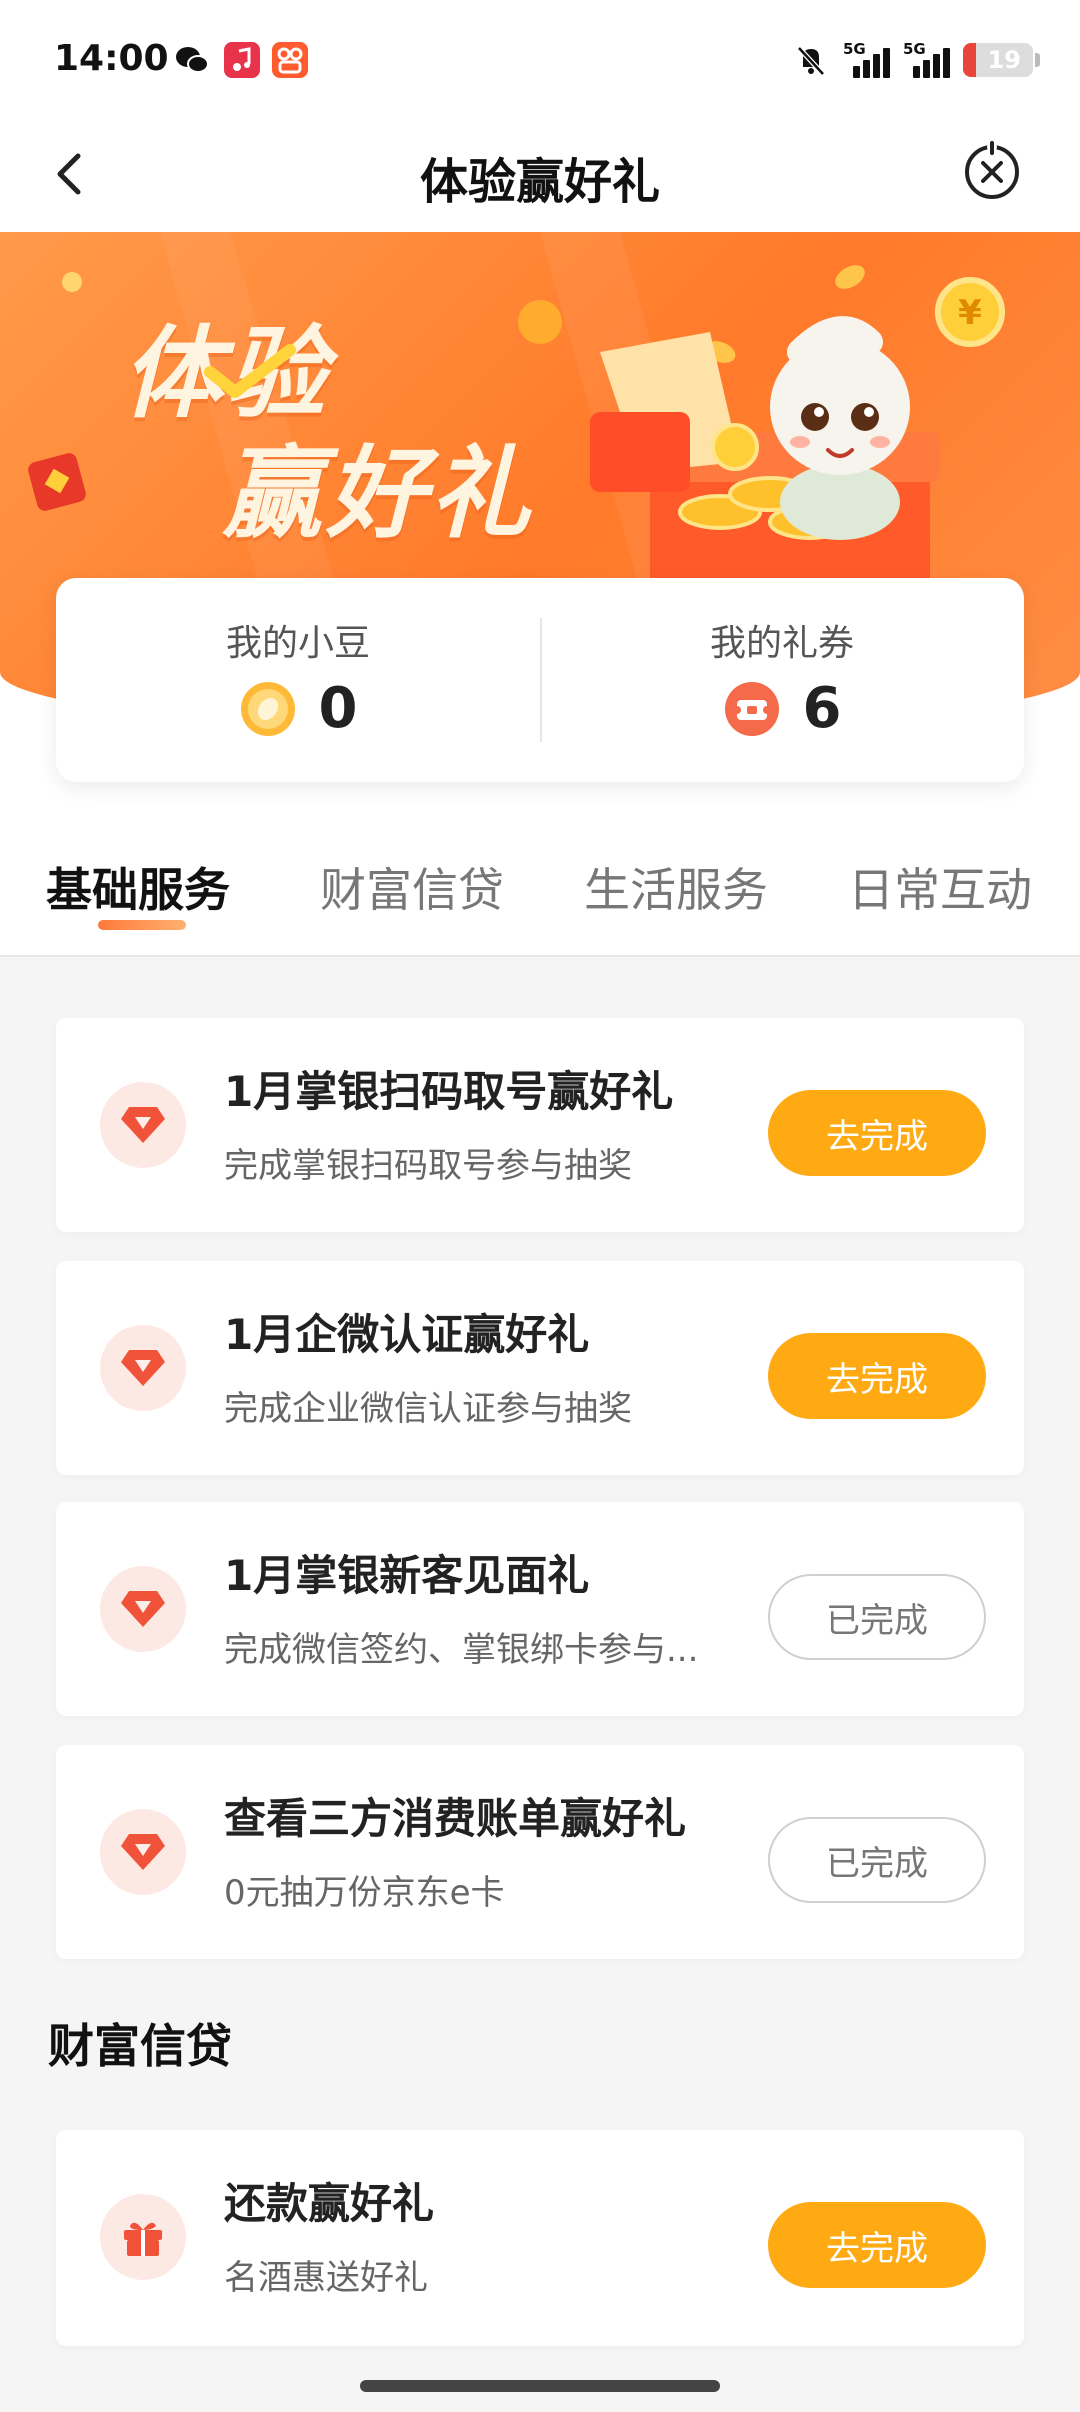 The height and width of the screenshot is (2412, 1080). What do you see at coordinates (428, 1409) in the screenshot?
I see `task-desc: 完成企业微信认证参与抽奖` at bounding box center [428, 1409].